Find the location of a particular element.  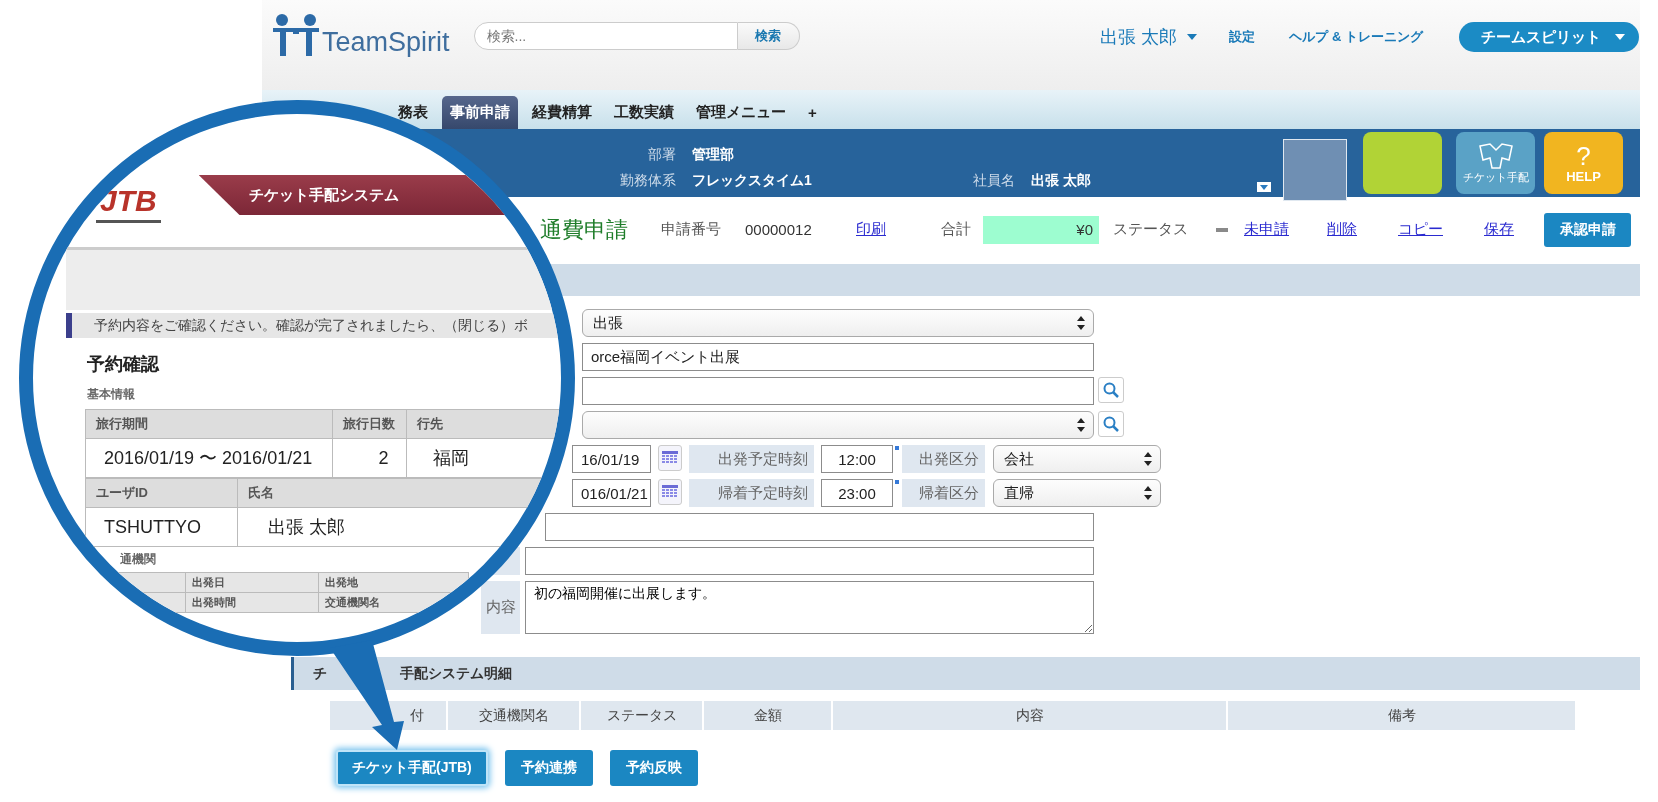

column-header: 旅行日数 is located at coordinates (369, 424).